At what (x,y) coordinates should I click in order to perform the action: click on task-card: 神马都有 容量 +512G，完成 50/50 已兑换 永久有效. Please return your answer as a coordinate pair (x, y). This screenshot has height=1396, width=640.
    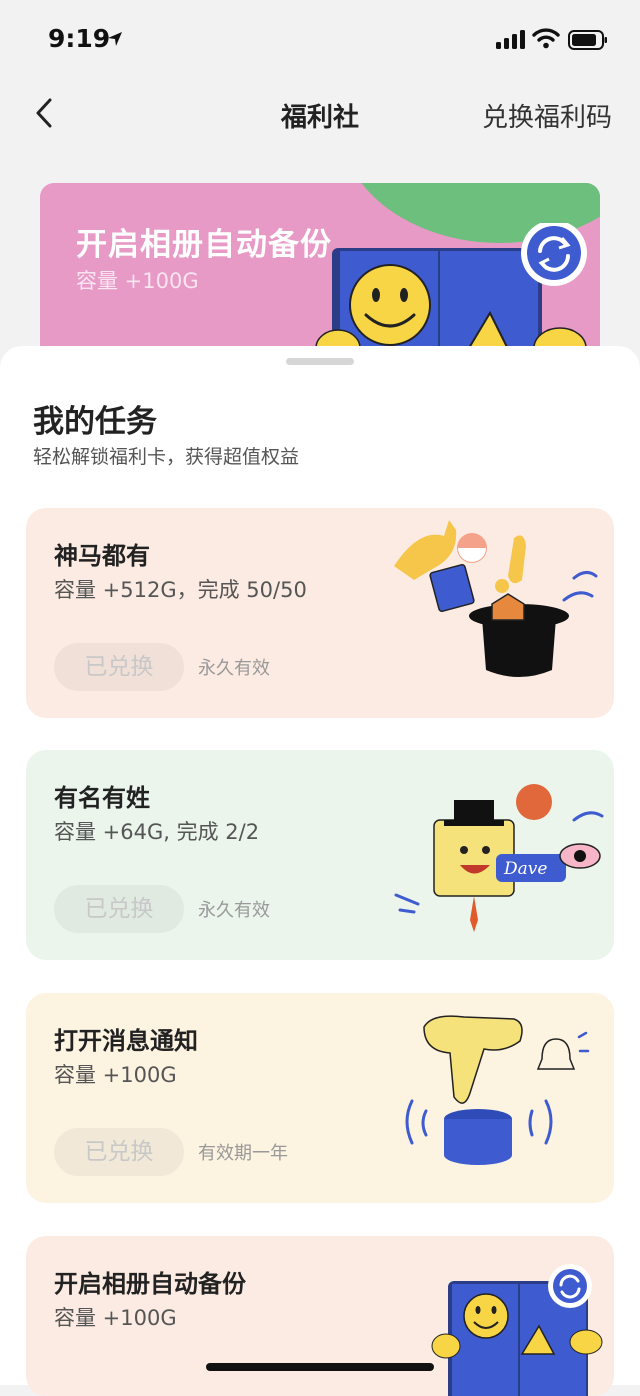
    Looking at the image, I should click on (320, 613).